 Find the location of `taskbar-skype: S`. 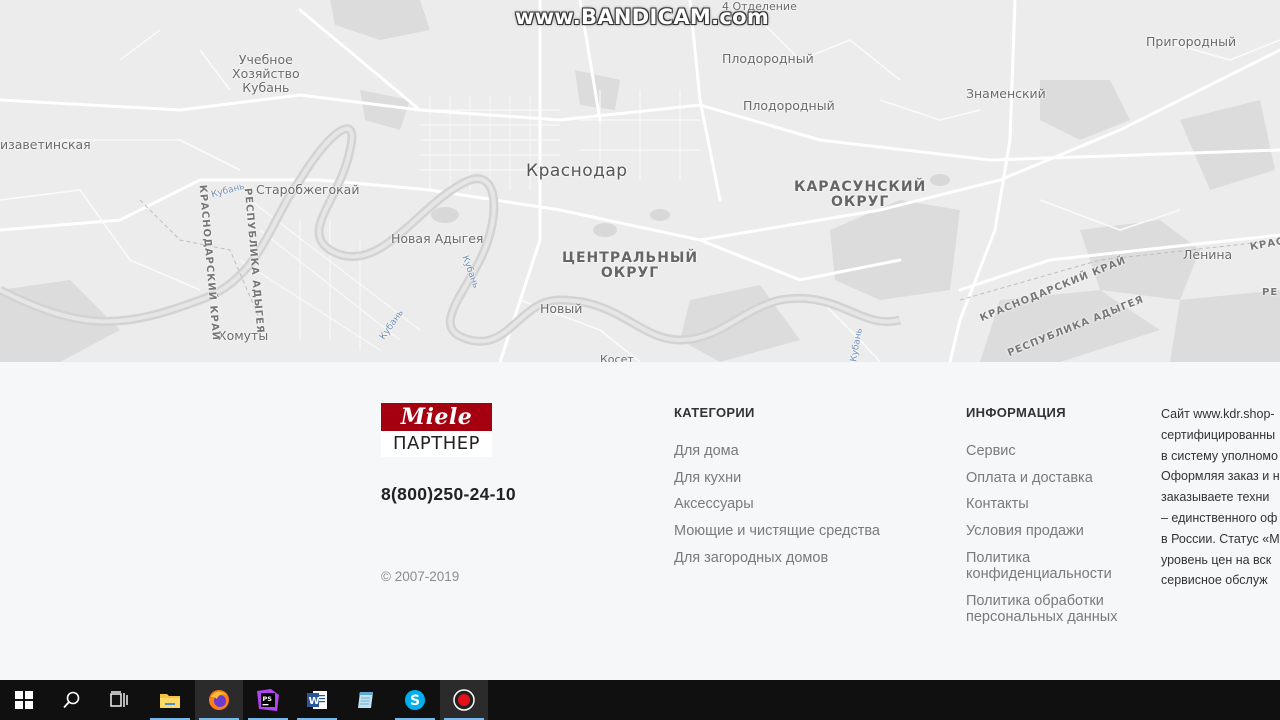

taskbar-skype: S is located at coordinates (415, 700).